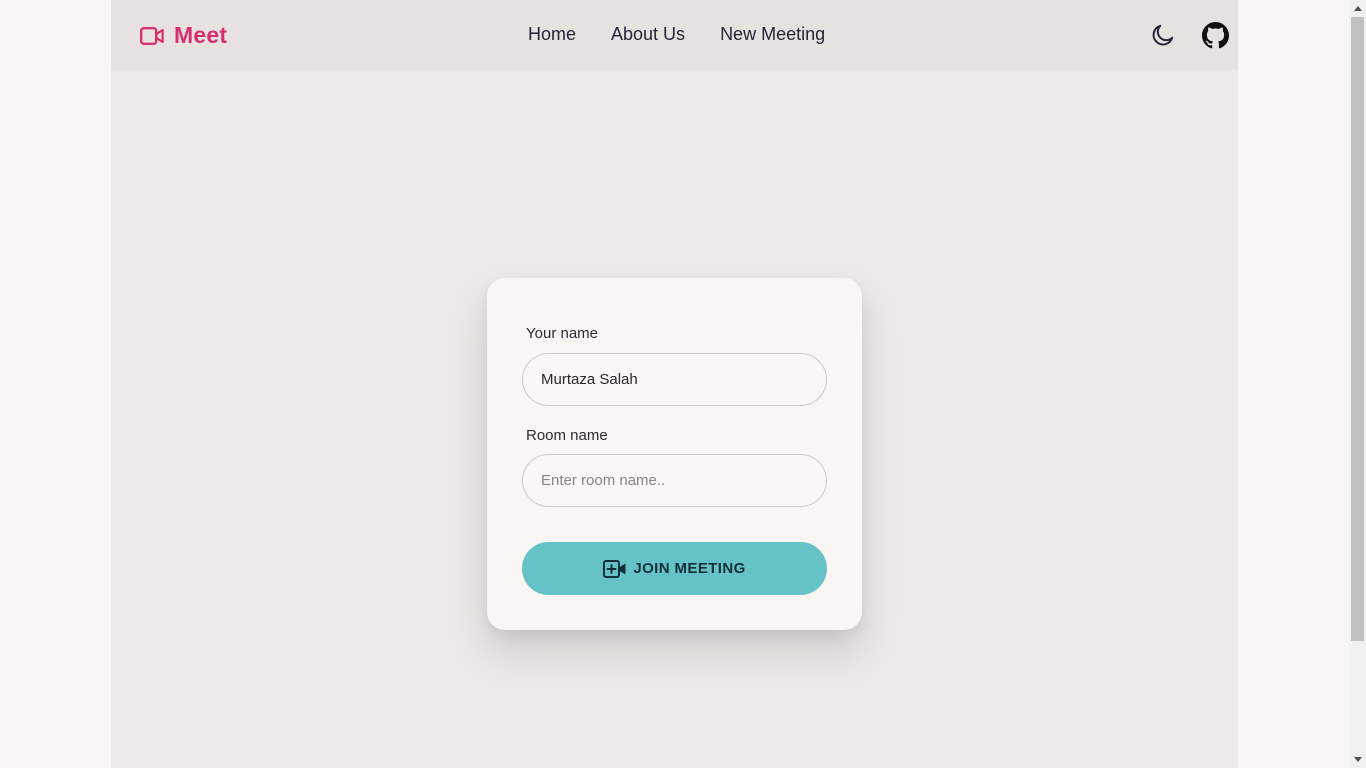 The width and height of the screenshot is (1366, 768). Describe the element at coordinates (567, 435) in the screenshot. I see `room-name-label: Room name` at that location.